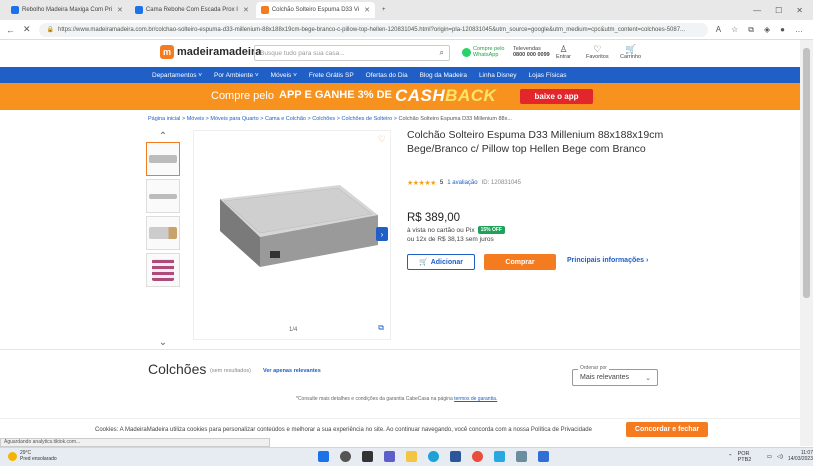  I want to click on add-label: Adicionar, so click(446, 262).